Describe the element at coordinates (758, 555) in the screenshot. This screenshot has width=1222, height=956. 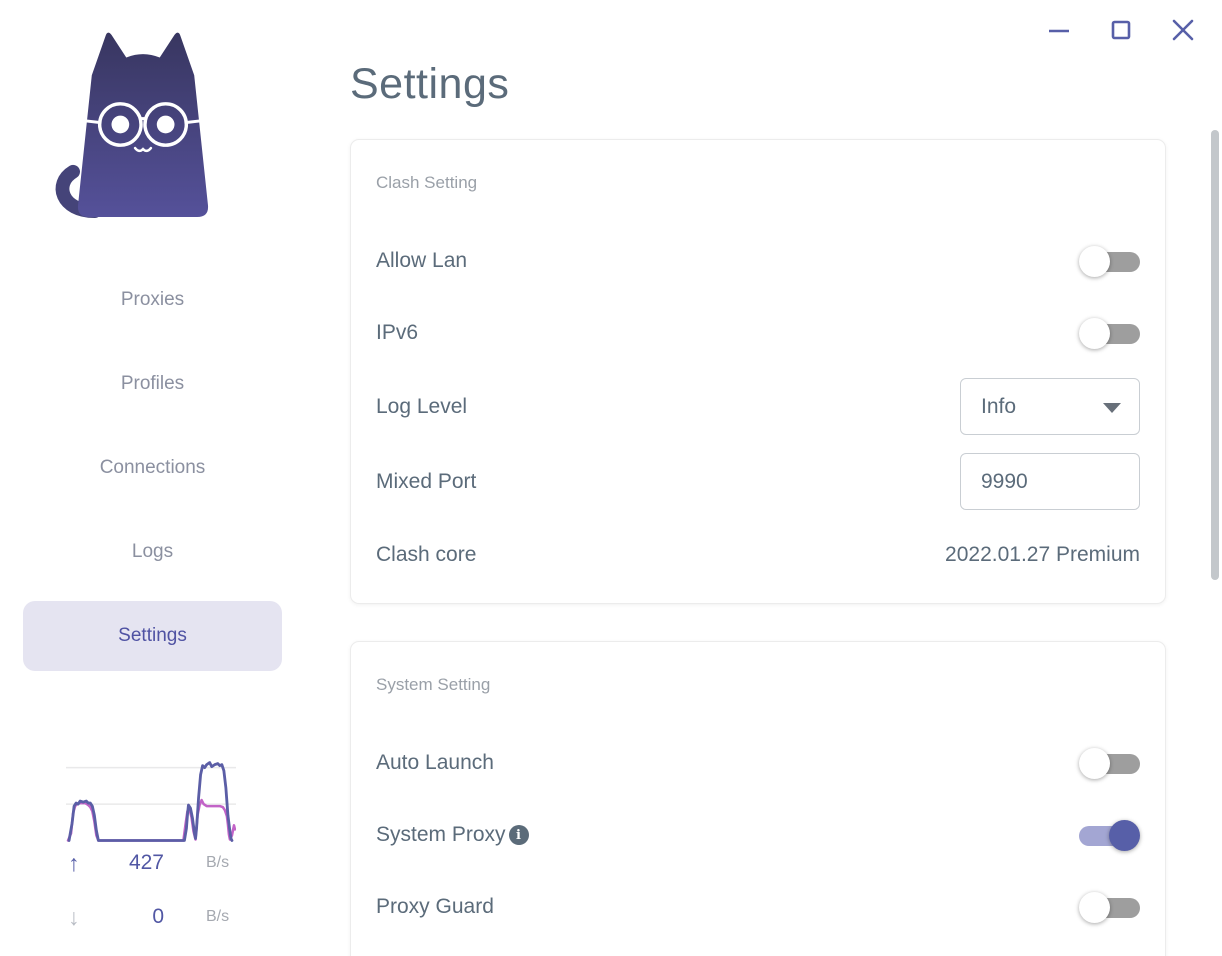
I see `clash-core-row: Clash core 2022.01.27 Premium` at that location.